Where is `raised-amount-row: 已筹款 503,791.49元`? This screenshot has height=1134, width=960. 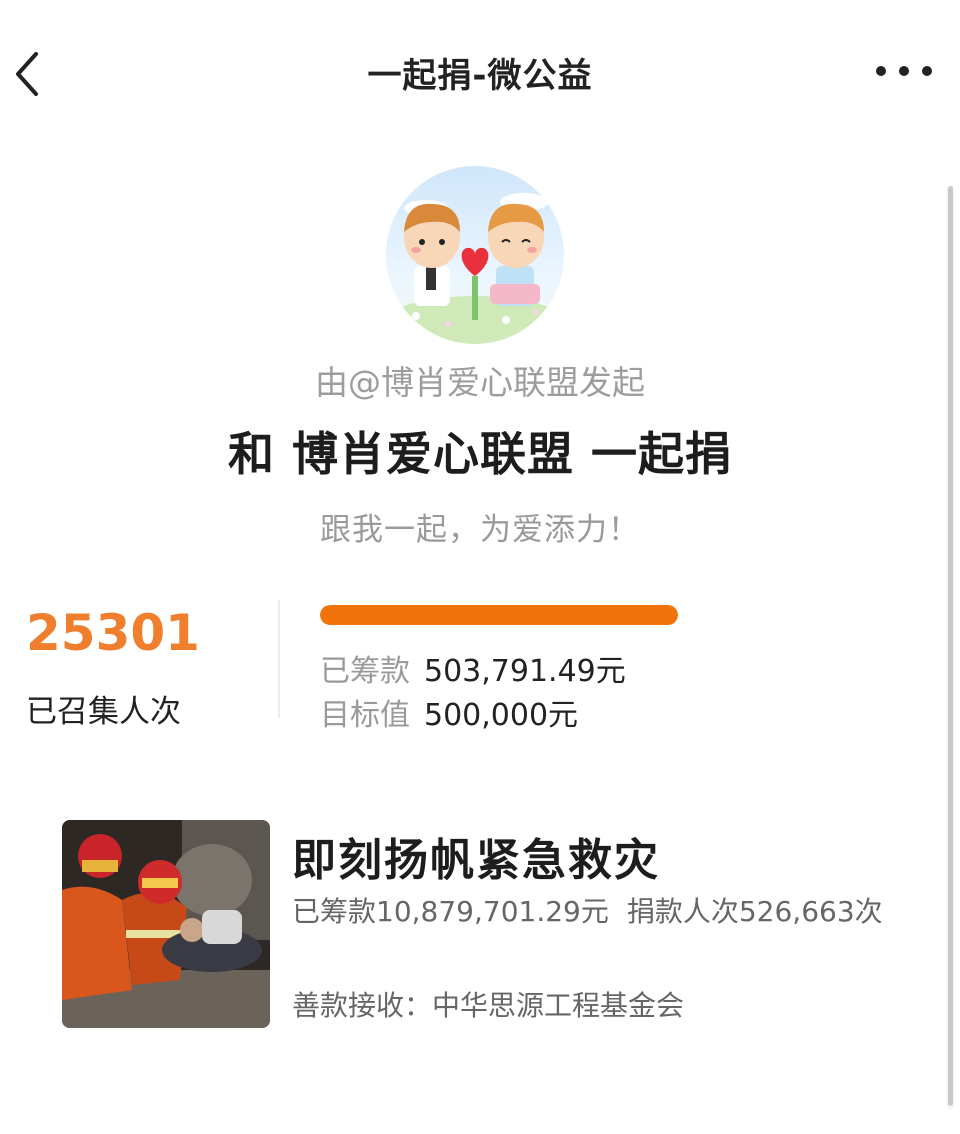 raised-amount-row: 已筹款 503,791.49元 is located at coordinates (473, 668).